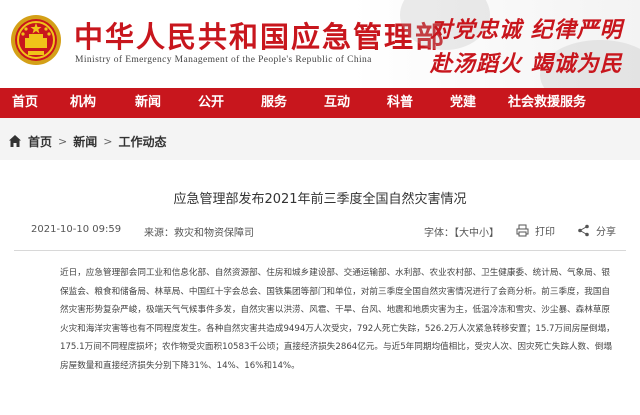 This screenshot has height=415, width=640. I want to click on nav-item-party: 党建, so click(463, 103).